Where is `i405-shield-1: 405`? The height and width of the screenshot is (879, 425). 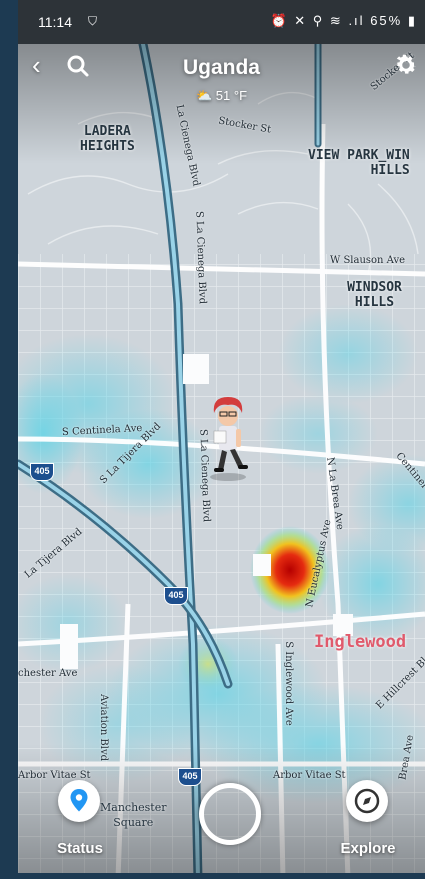 i405-shield-1: 405 is located at coordinates (42, 472).